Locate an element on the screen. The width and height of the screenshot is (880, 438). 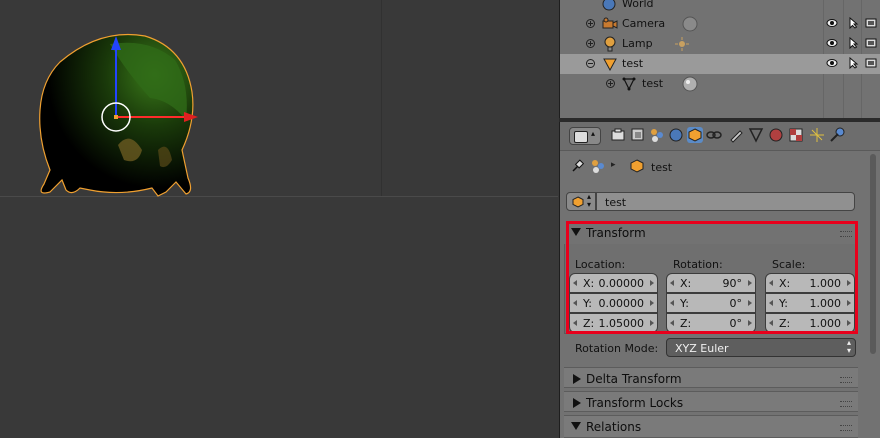
object-name-field: test is located at coordinates (725, 201).